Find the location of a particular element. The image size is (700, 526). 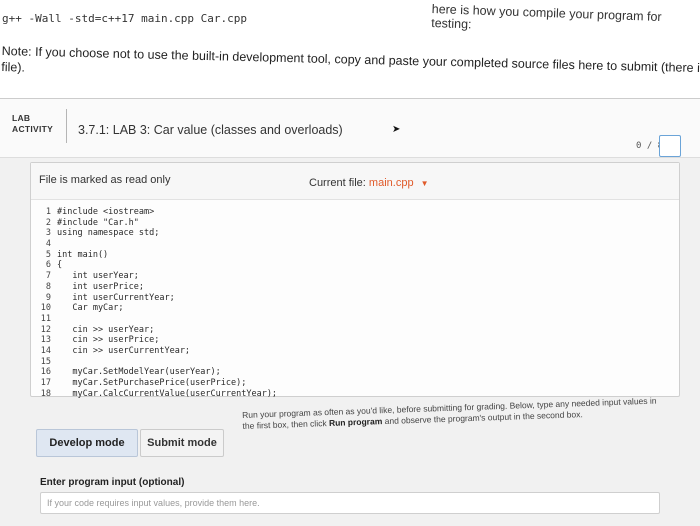

code-text: cin >> userPrice; is located at coordinates (108, 340).